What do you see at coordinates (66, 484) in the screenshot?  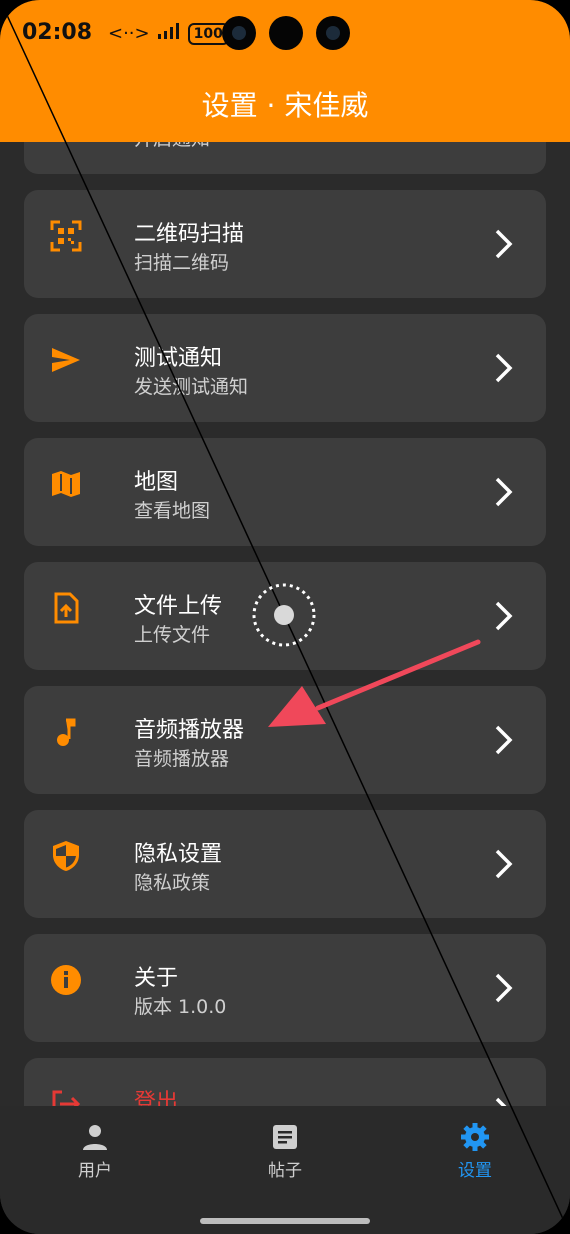 I see `map-icon` at bounding box center [66, 484].